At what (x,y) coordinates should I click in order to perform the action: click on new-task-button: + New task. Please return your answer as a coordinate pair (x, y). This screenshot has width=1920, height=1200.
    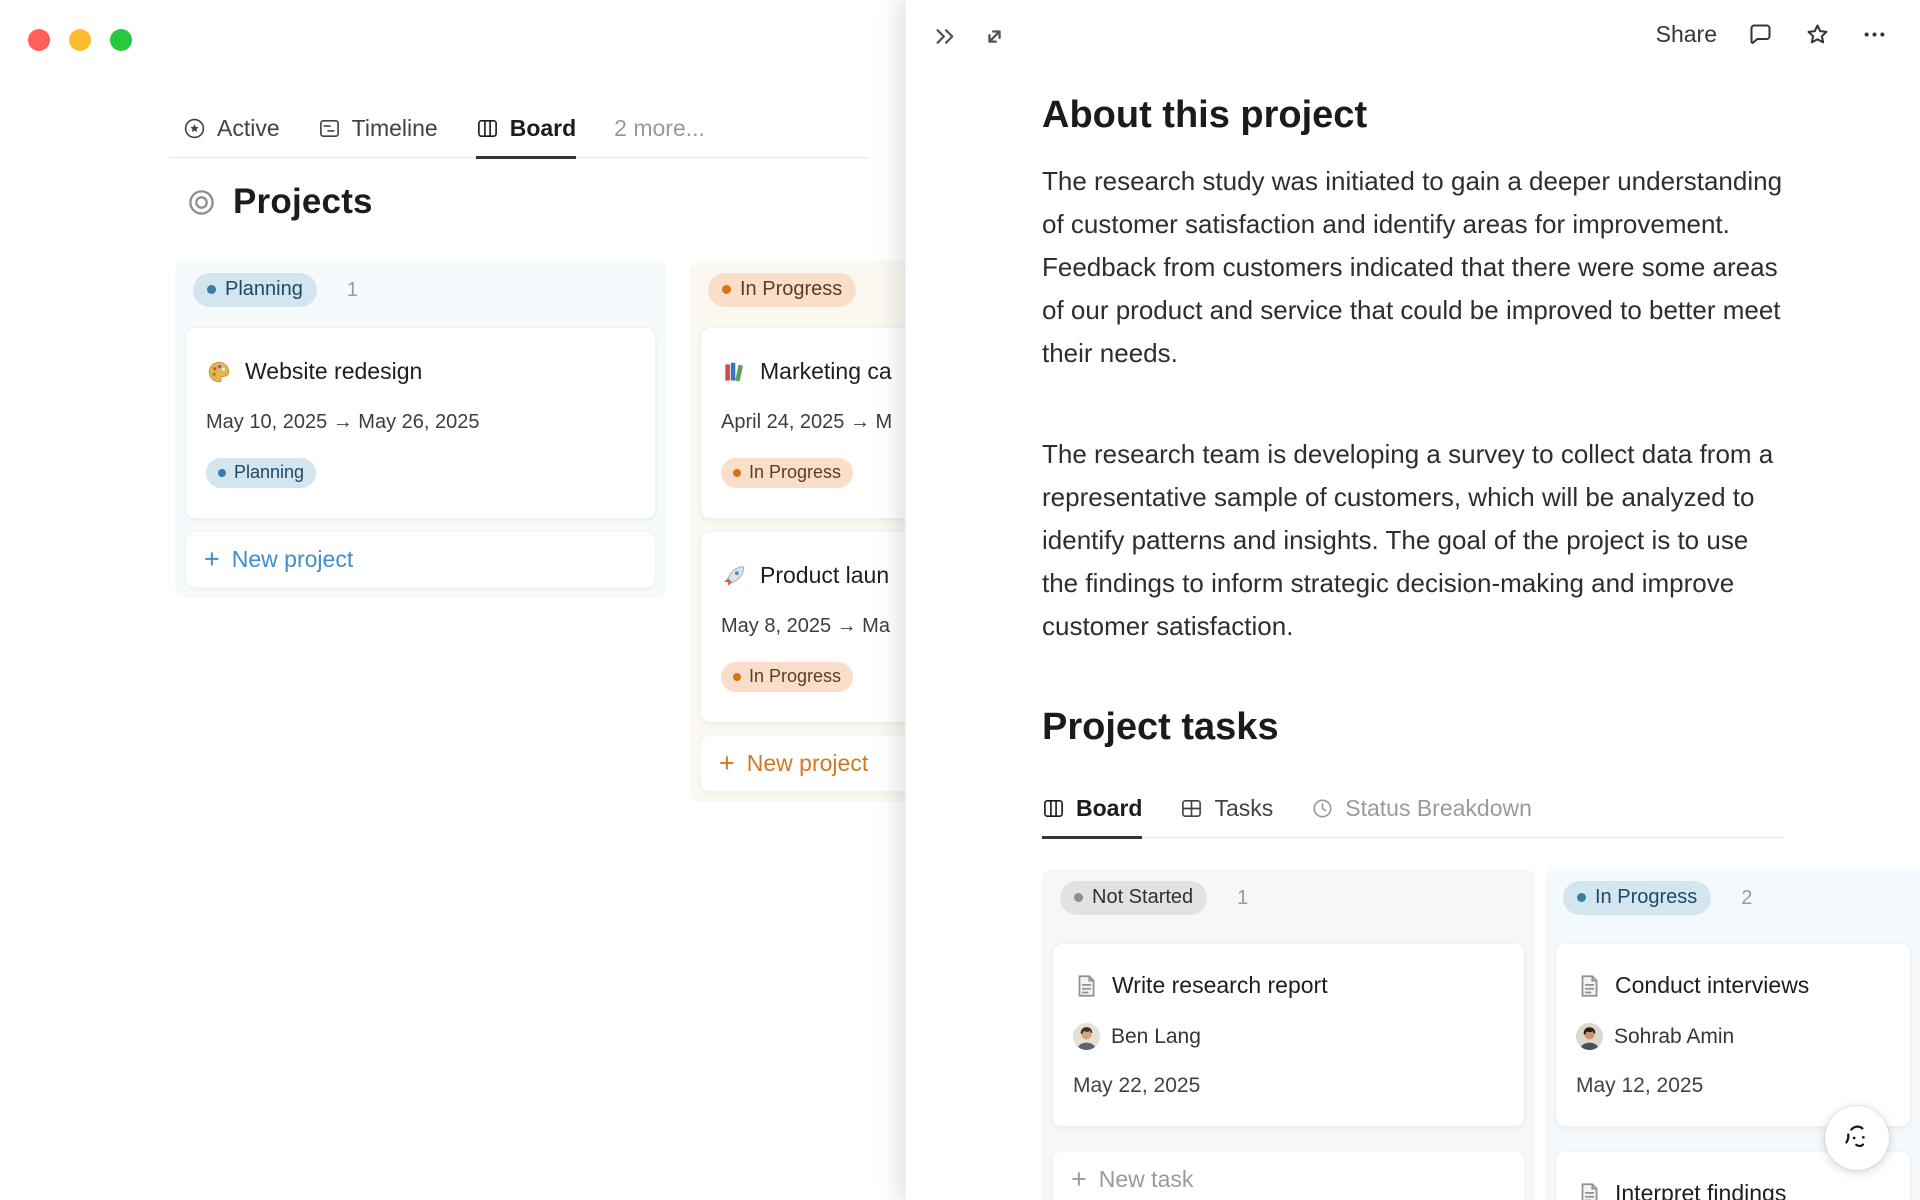
    Looking at the image, I should click on (1288, 1175).